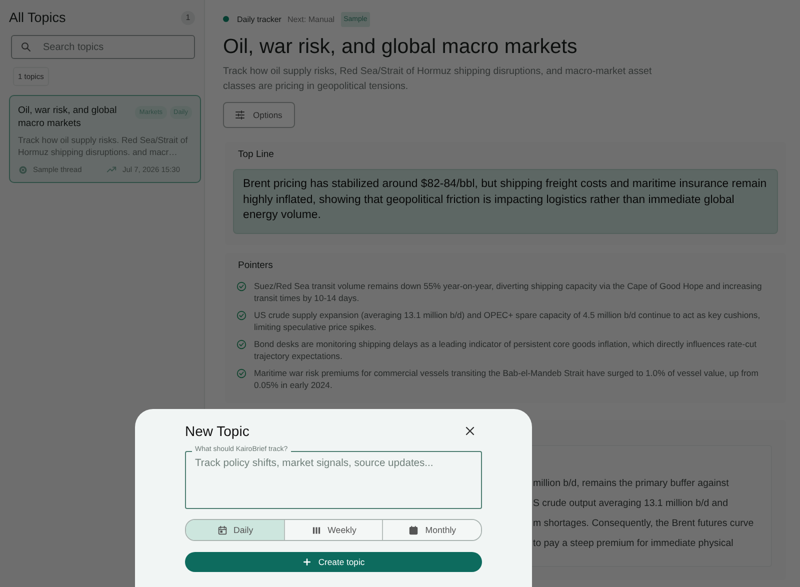 The image size is (800, 587). What do you see at coordinates (112, 169) in the screenshot?
I see `trend-icon` at bounding box center [112, 169].